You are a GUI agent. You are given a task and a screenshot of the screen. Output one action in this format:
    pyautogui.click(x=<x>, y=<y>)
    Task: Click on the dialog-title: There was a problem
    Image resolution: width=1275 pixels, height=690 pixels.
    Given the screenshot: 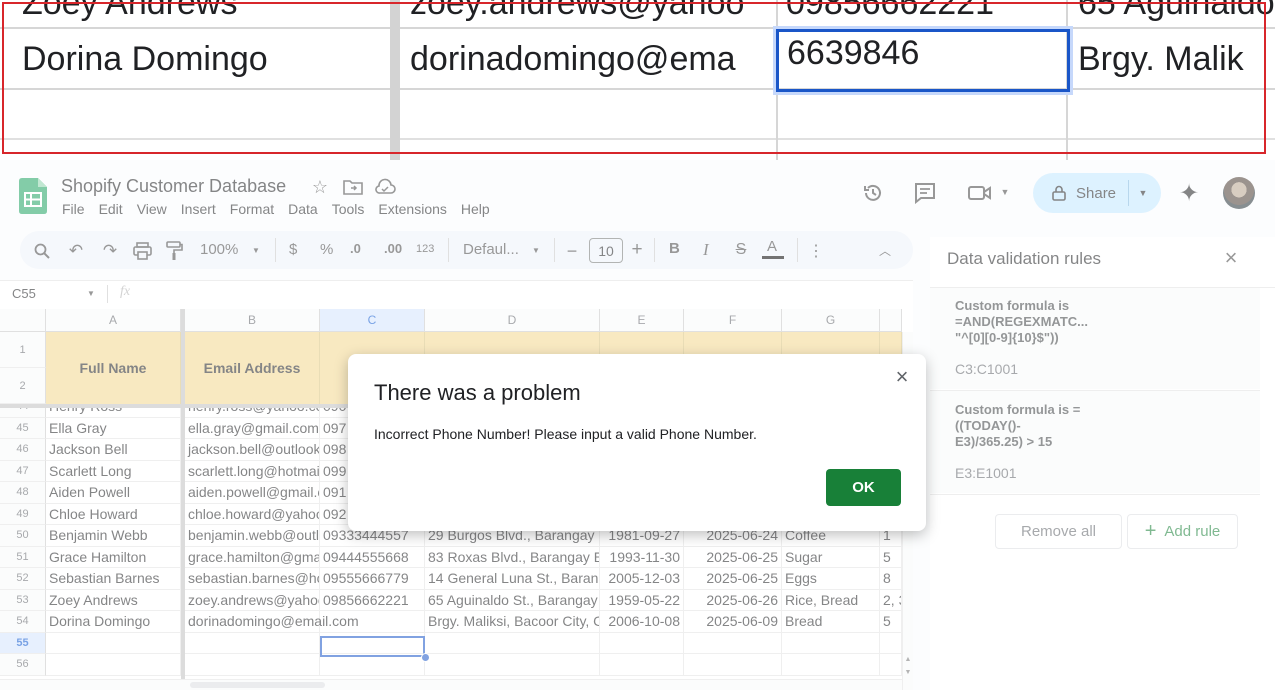 What is the action you would take?
    pyautogui.click(x=477, y=392)
    